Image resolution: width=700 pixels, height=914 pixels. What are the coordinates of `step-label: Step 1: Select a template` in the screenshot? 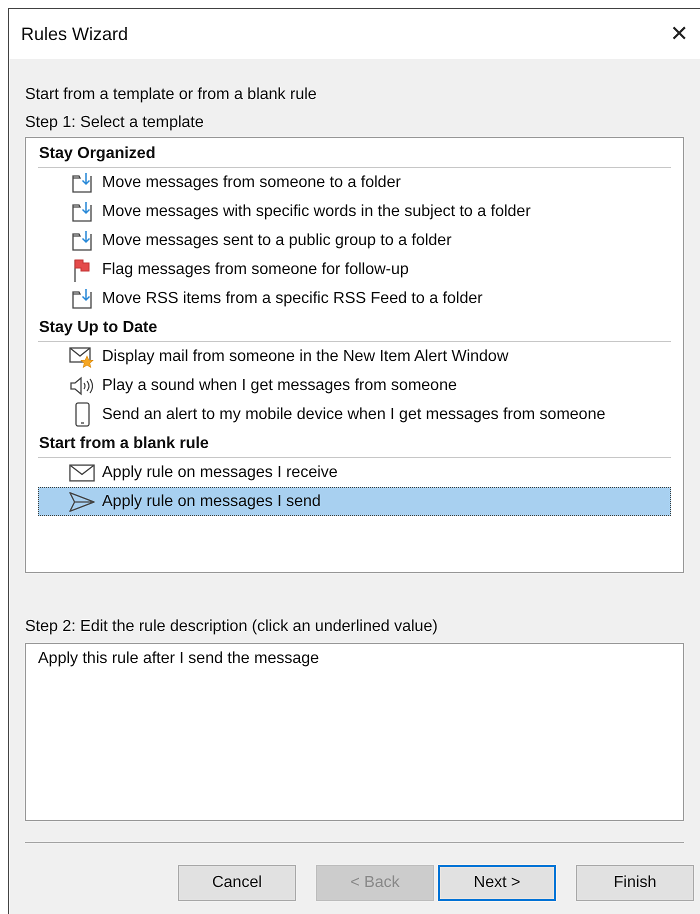 It's located at (115, 123).